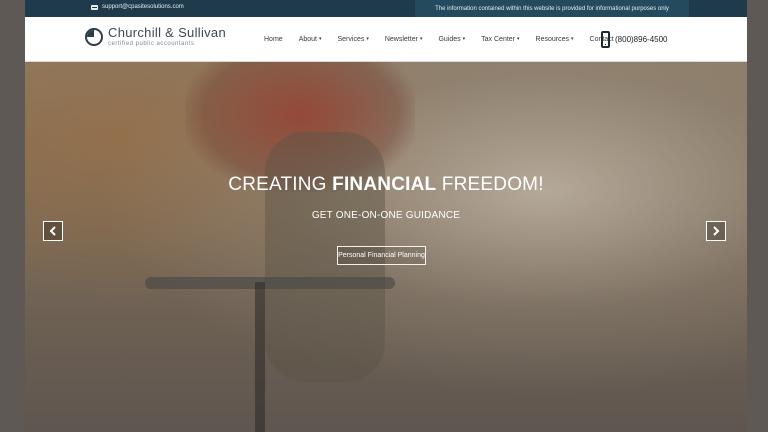 This screenshot has height=432, width=768. What do you see at coordinates (167, 32) in the screenshot?
I see `brand-name: Churchill & Sullivan` at bounding box center [167, 32].